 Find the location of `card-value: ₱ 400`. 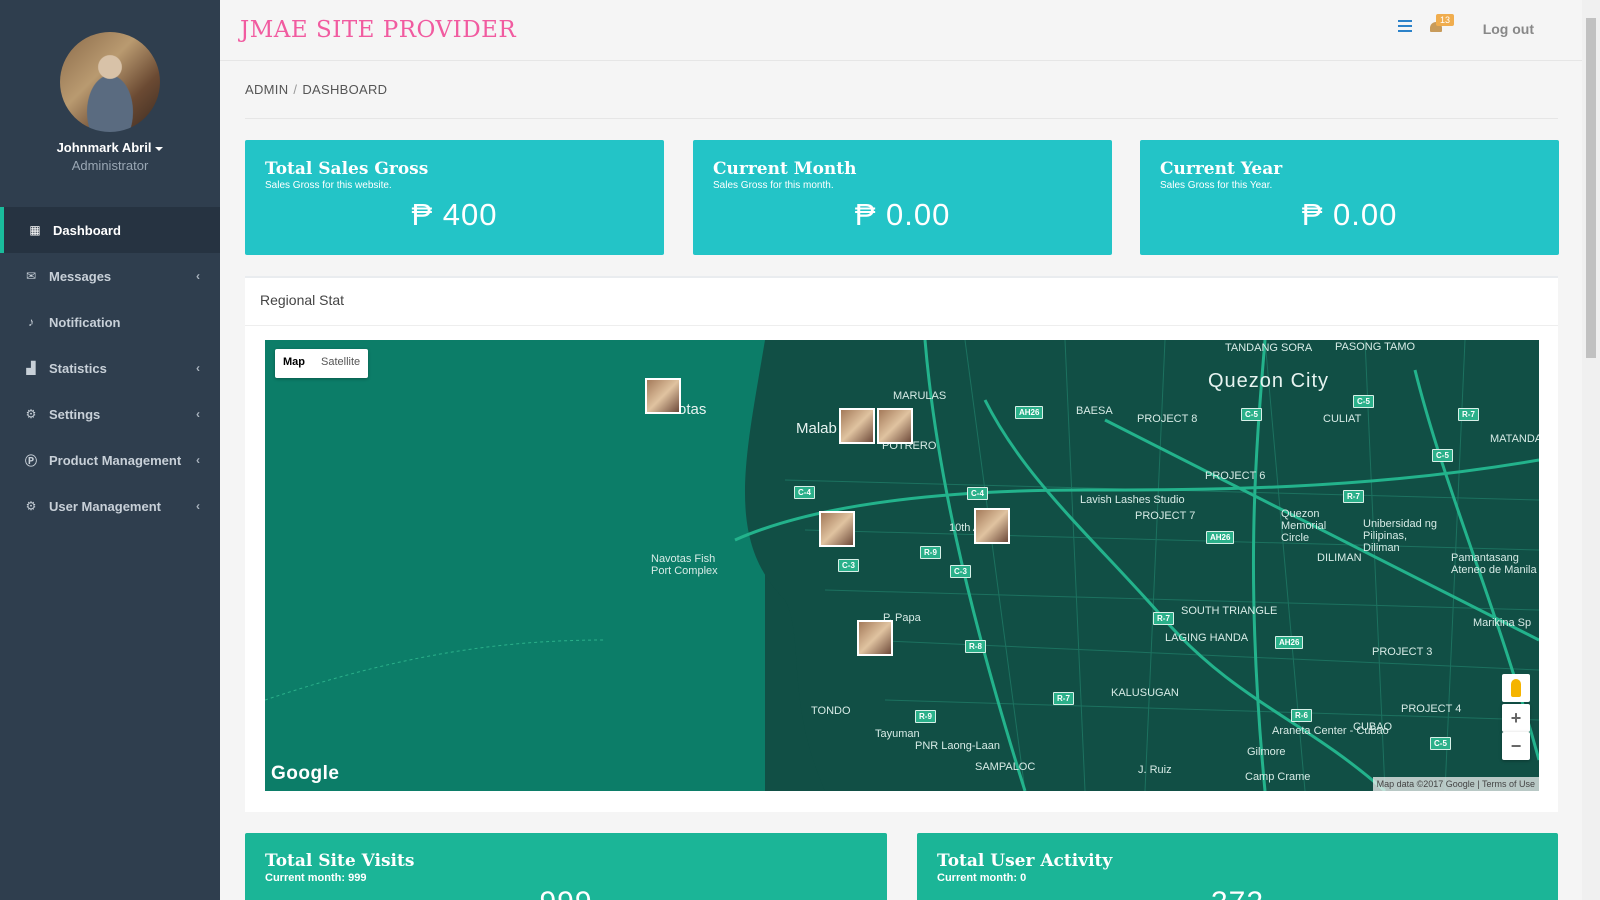

card-value: ₱ 400 is located at coordinates (454, 214).